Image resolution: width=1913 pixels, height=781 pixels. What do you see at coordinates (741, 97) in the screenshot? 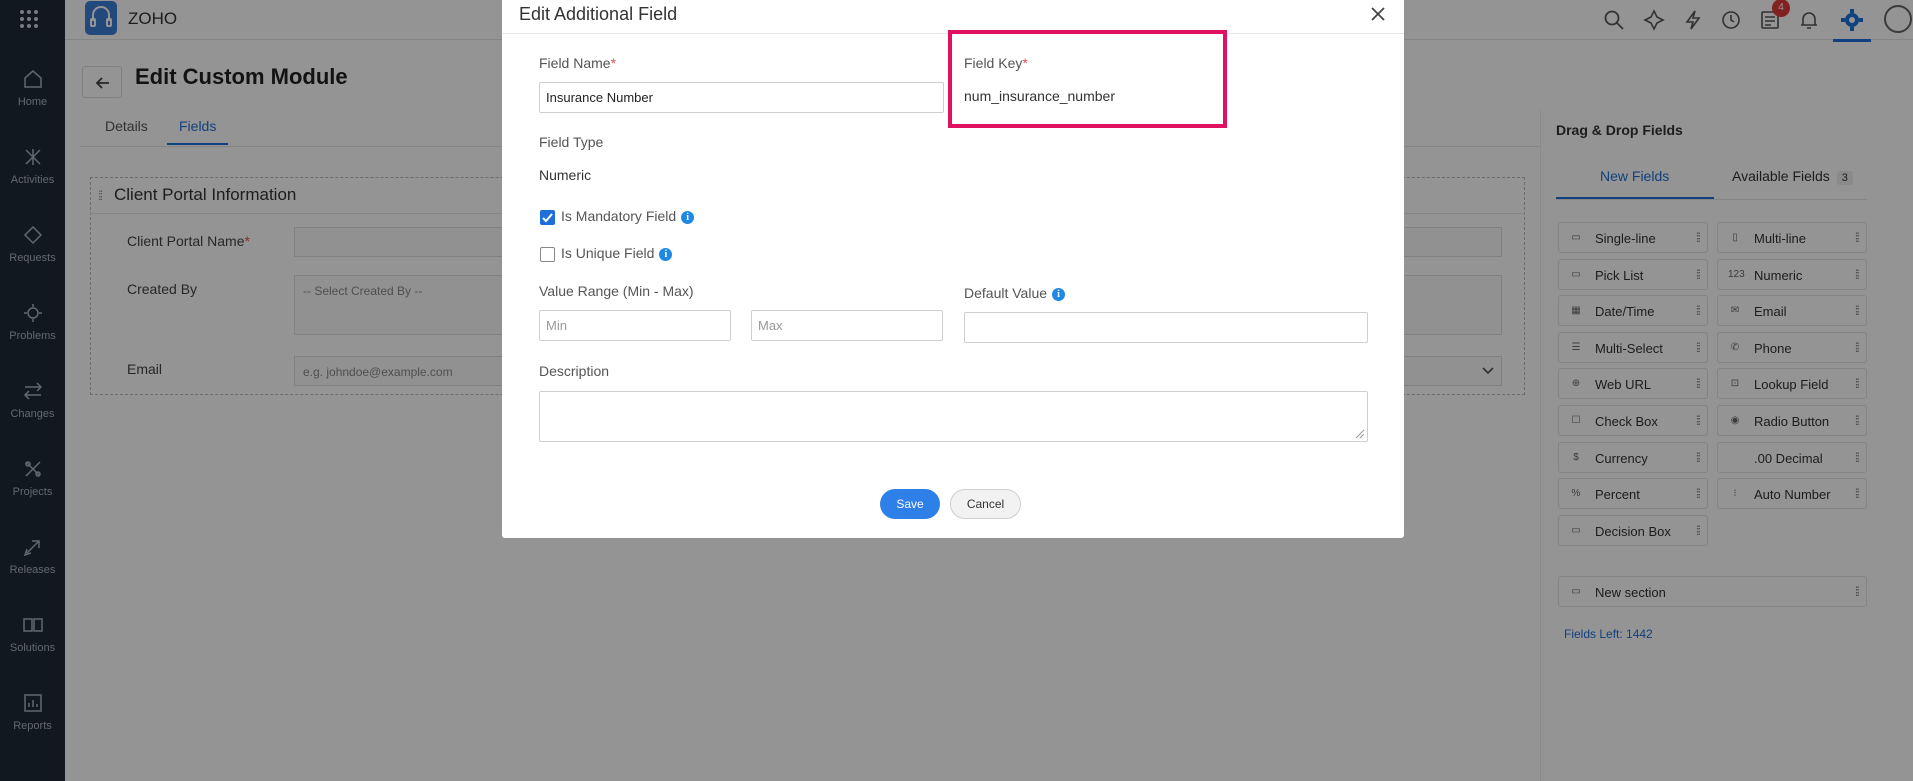
I see `field-name-input: Insurance Number` at bounding box center [741, 97].